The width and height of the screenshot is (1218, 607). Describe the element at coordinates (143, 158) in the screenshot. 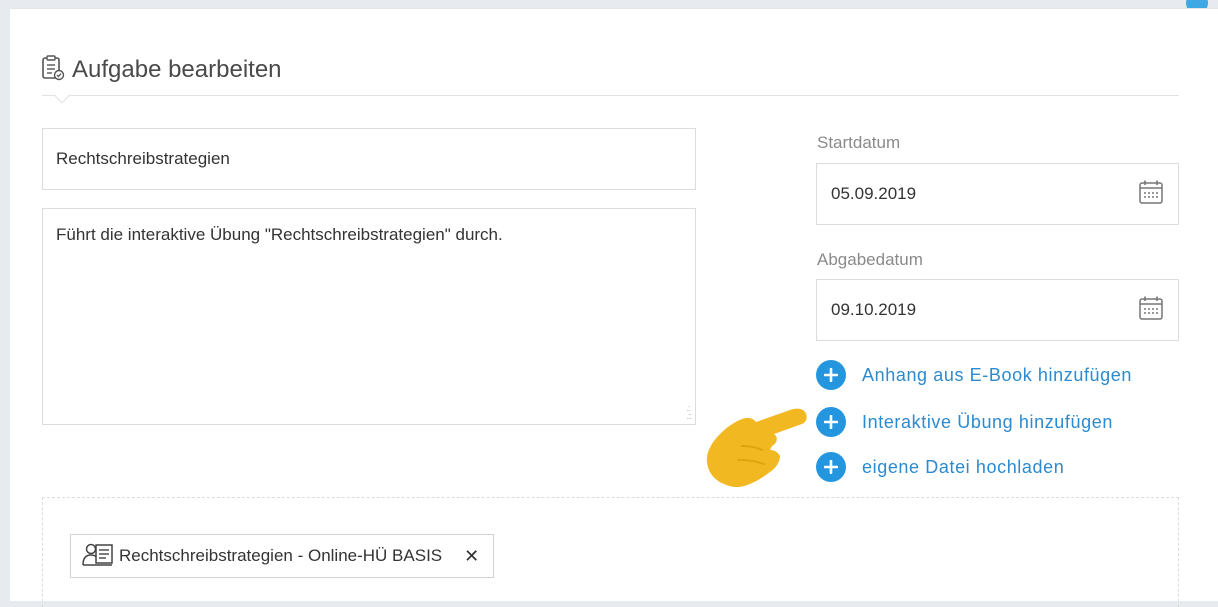

I see `task-title-value: Rechtschreibstrategien` at that location.